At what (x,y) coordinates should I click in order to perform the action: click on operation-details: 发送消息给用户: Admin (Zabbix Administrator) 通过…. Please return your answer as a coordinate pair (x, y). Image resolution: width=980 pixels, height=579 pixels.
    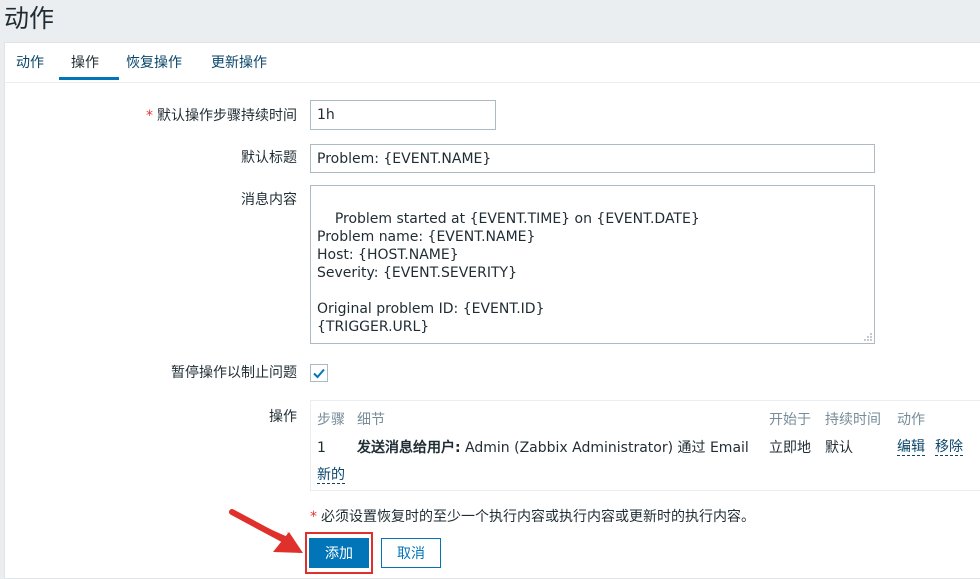
    Looking at the image, I should click on (553, 448).